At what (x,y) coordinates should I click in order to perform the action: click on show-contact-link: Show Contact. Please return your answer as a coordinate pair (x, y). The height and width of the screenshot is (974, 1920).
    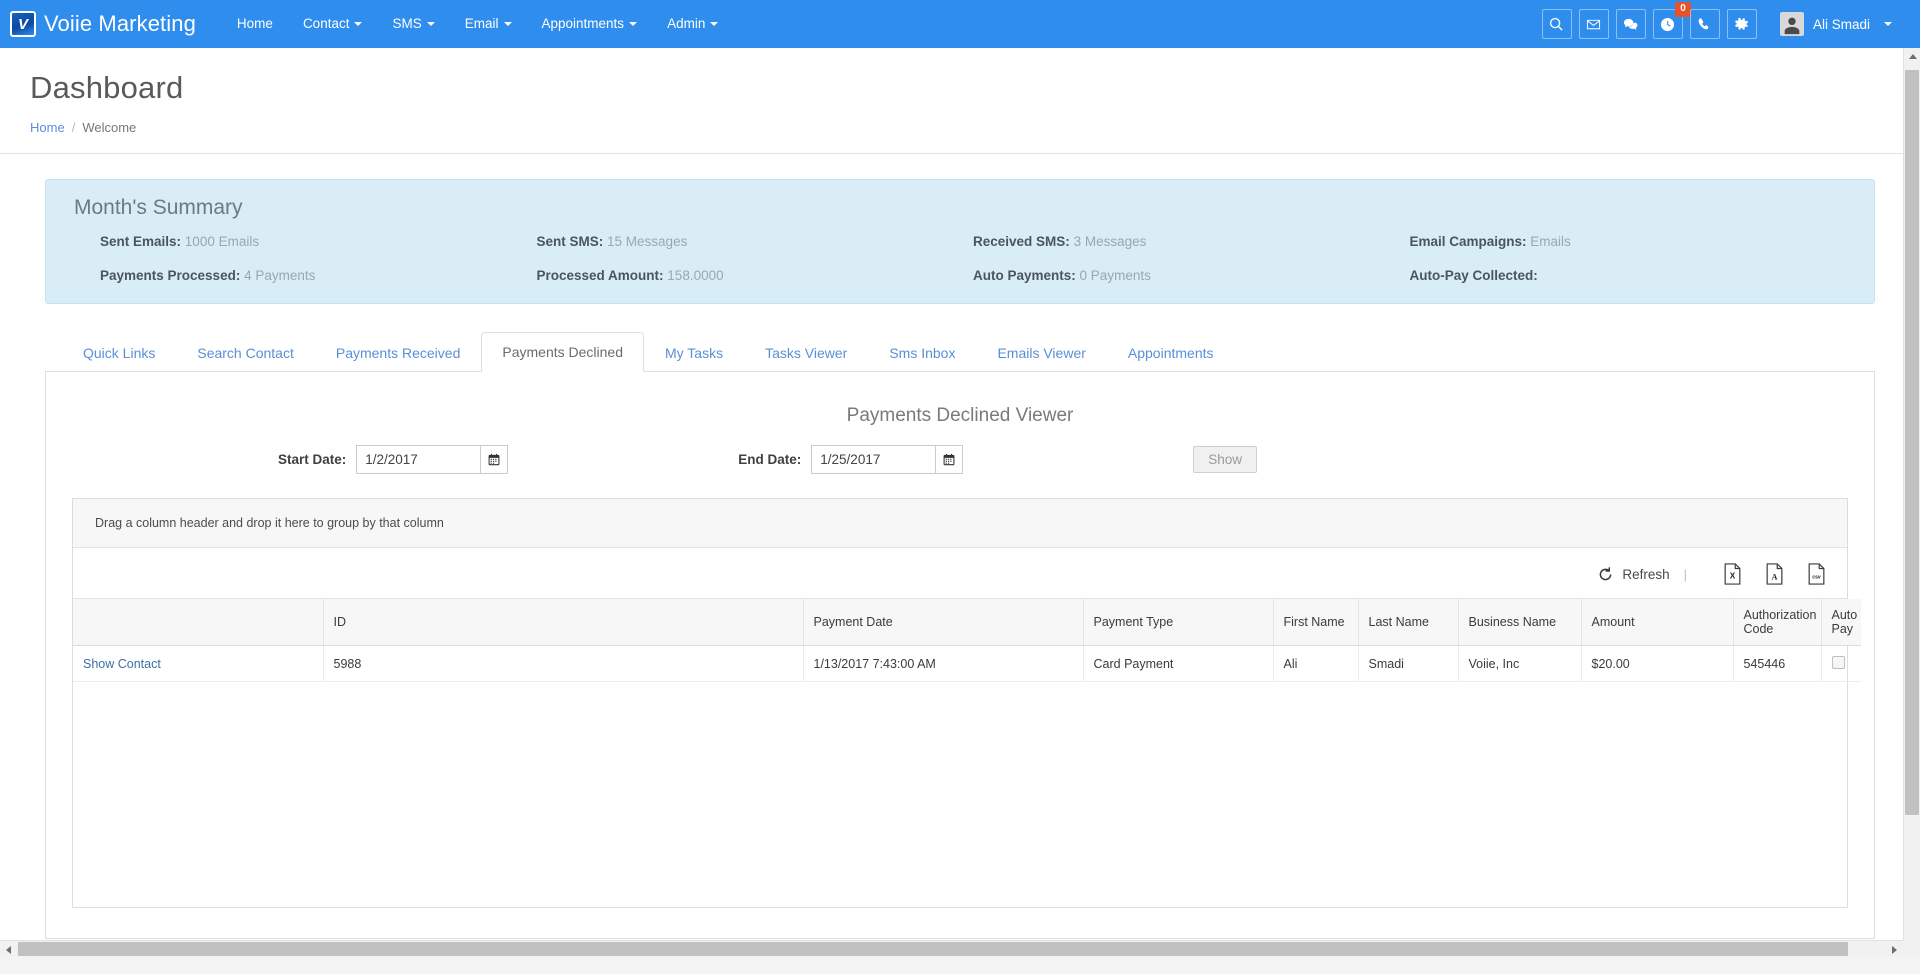
    Looking at the image, I should click on (122, 664).